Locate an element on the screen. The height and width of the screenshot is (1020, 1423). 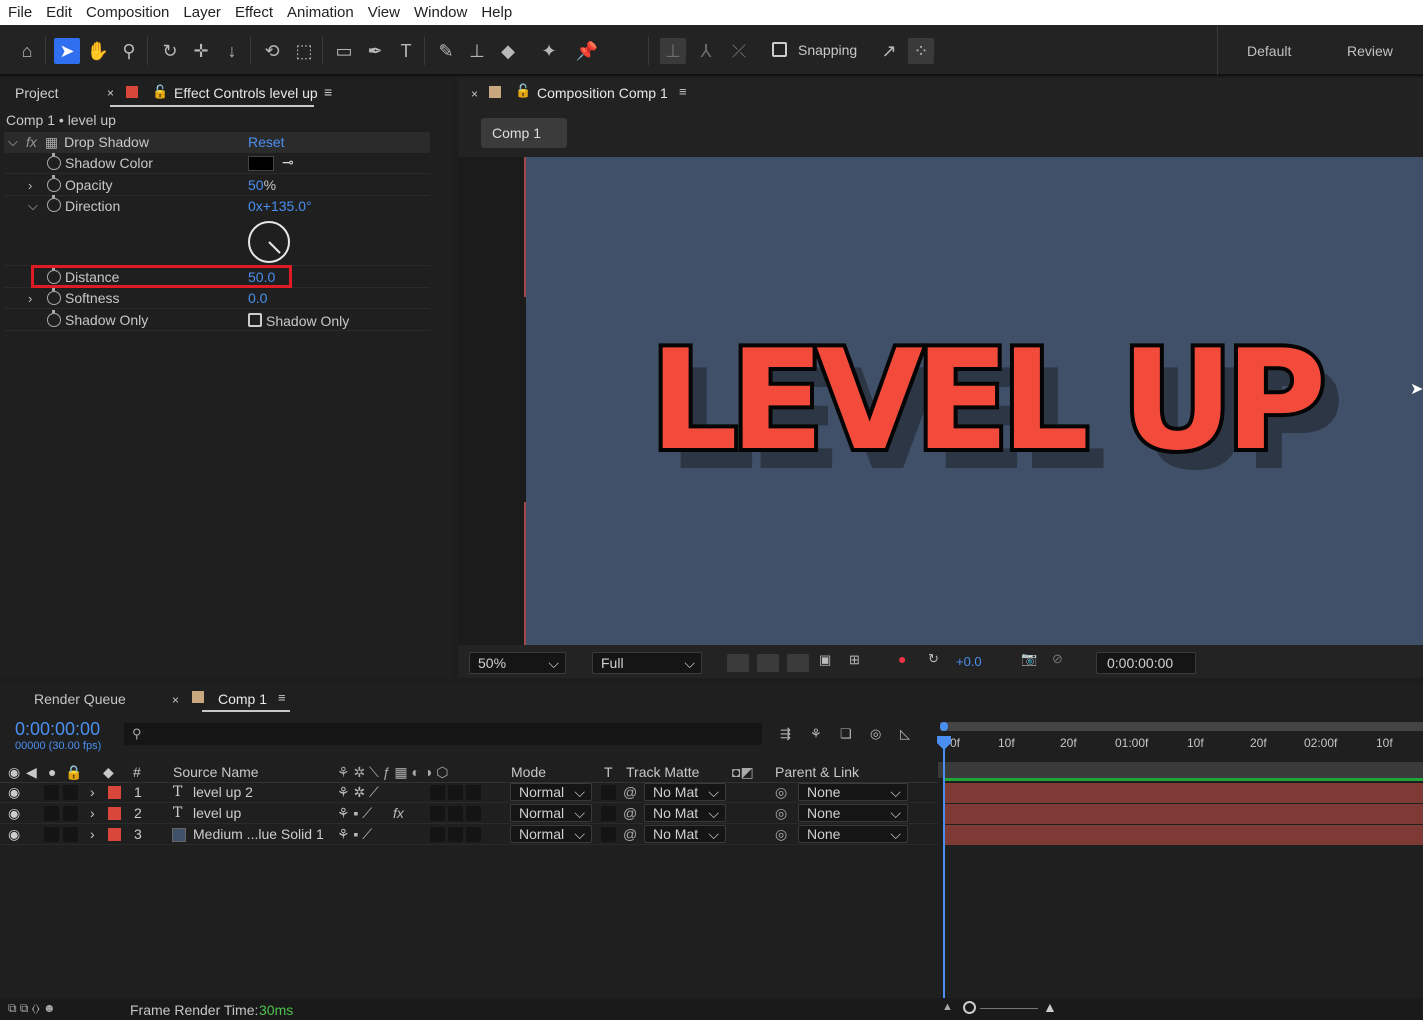
menu-edit: Edit is located at coordinates (59, 12).